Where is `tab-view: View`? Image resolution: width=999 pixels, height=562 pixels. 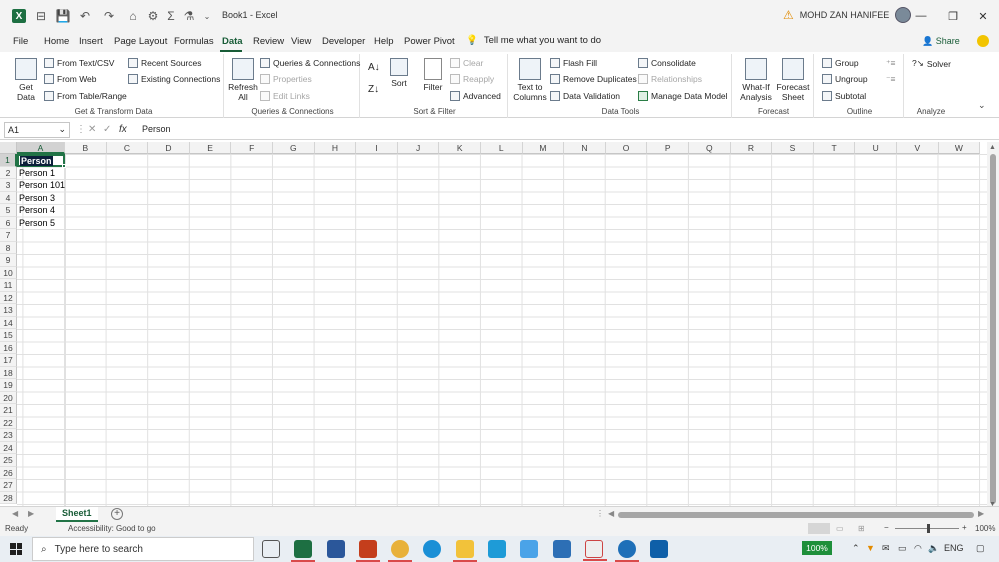
tab-view: View is located at coordinates (301, 41).